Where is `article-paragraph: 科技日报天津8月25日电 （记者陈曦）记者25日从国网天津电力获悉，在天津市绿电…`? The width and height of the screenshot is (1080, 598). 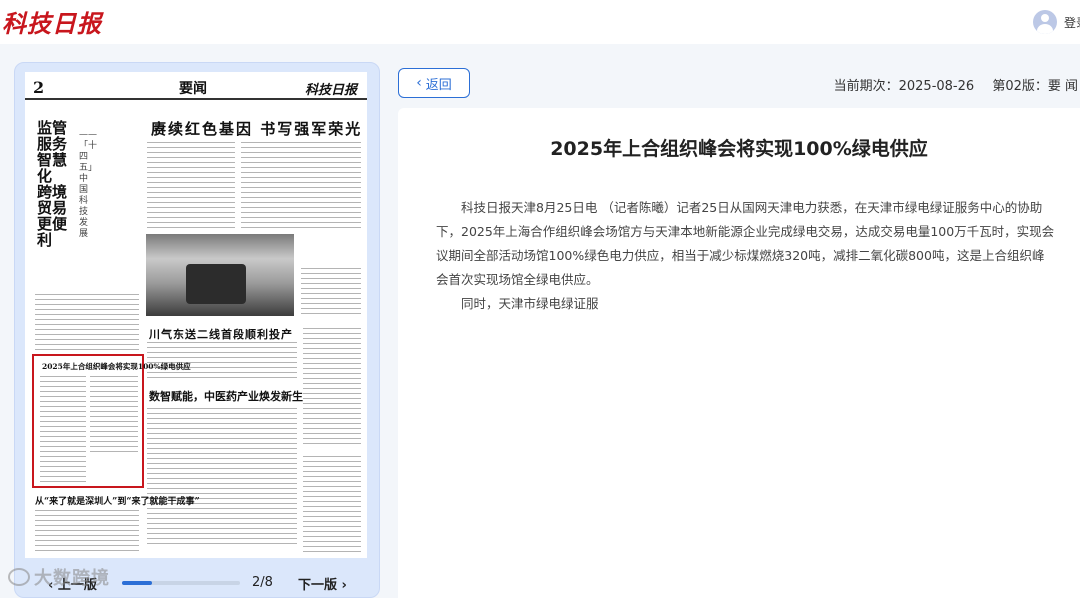
article-paragraph: 科技日报天津8月25日电 （记者陈曦）记者25日从国网天津电力获悉，在天津市绿电… is located at coordinates (745, 243).